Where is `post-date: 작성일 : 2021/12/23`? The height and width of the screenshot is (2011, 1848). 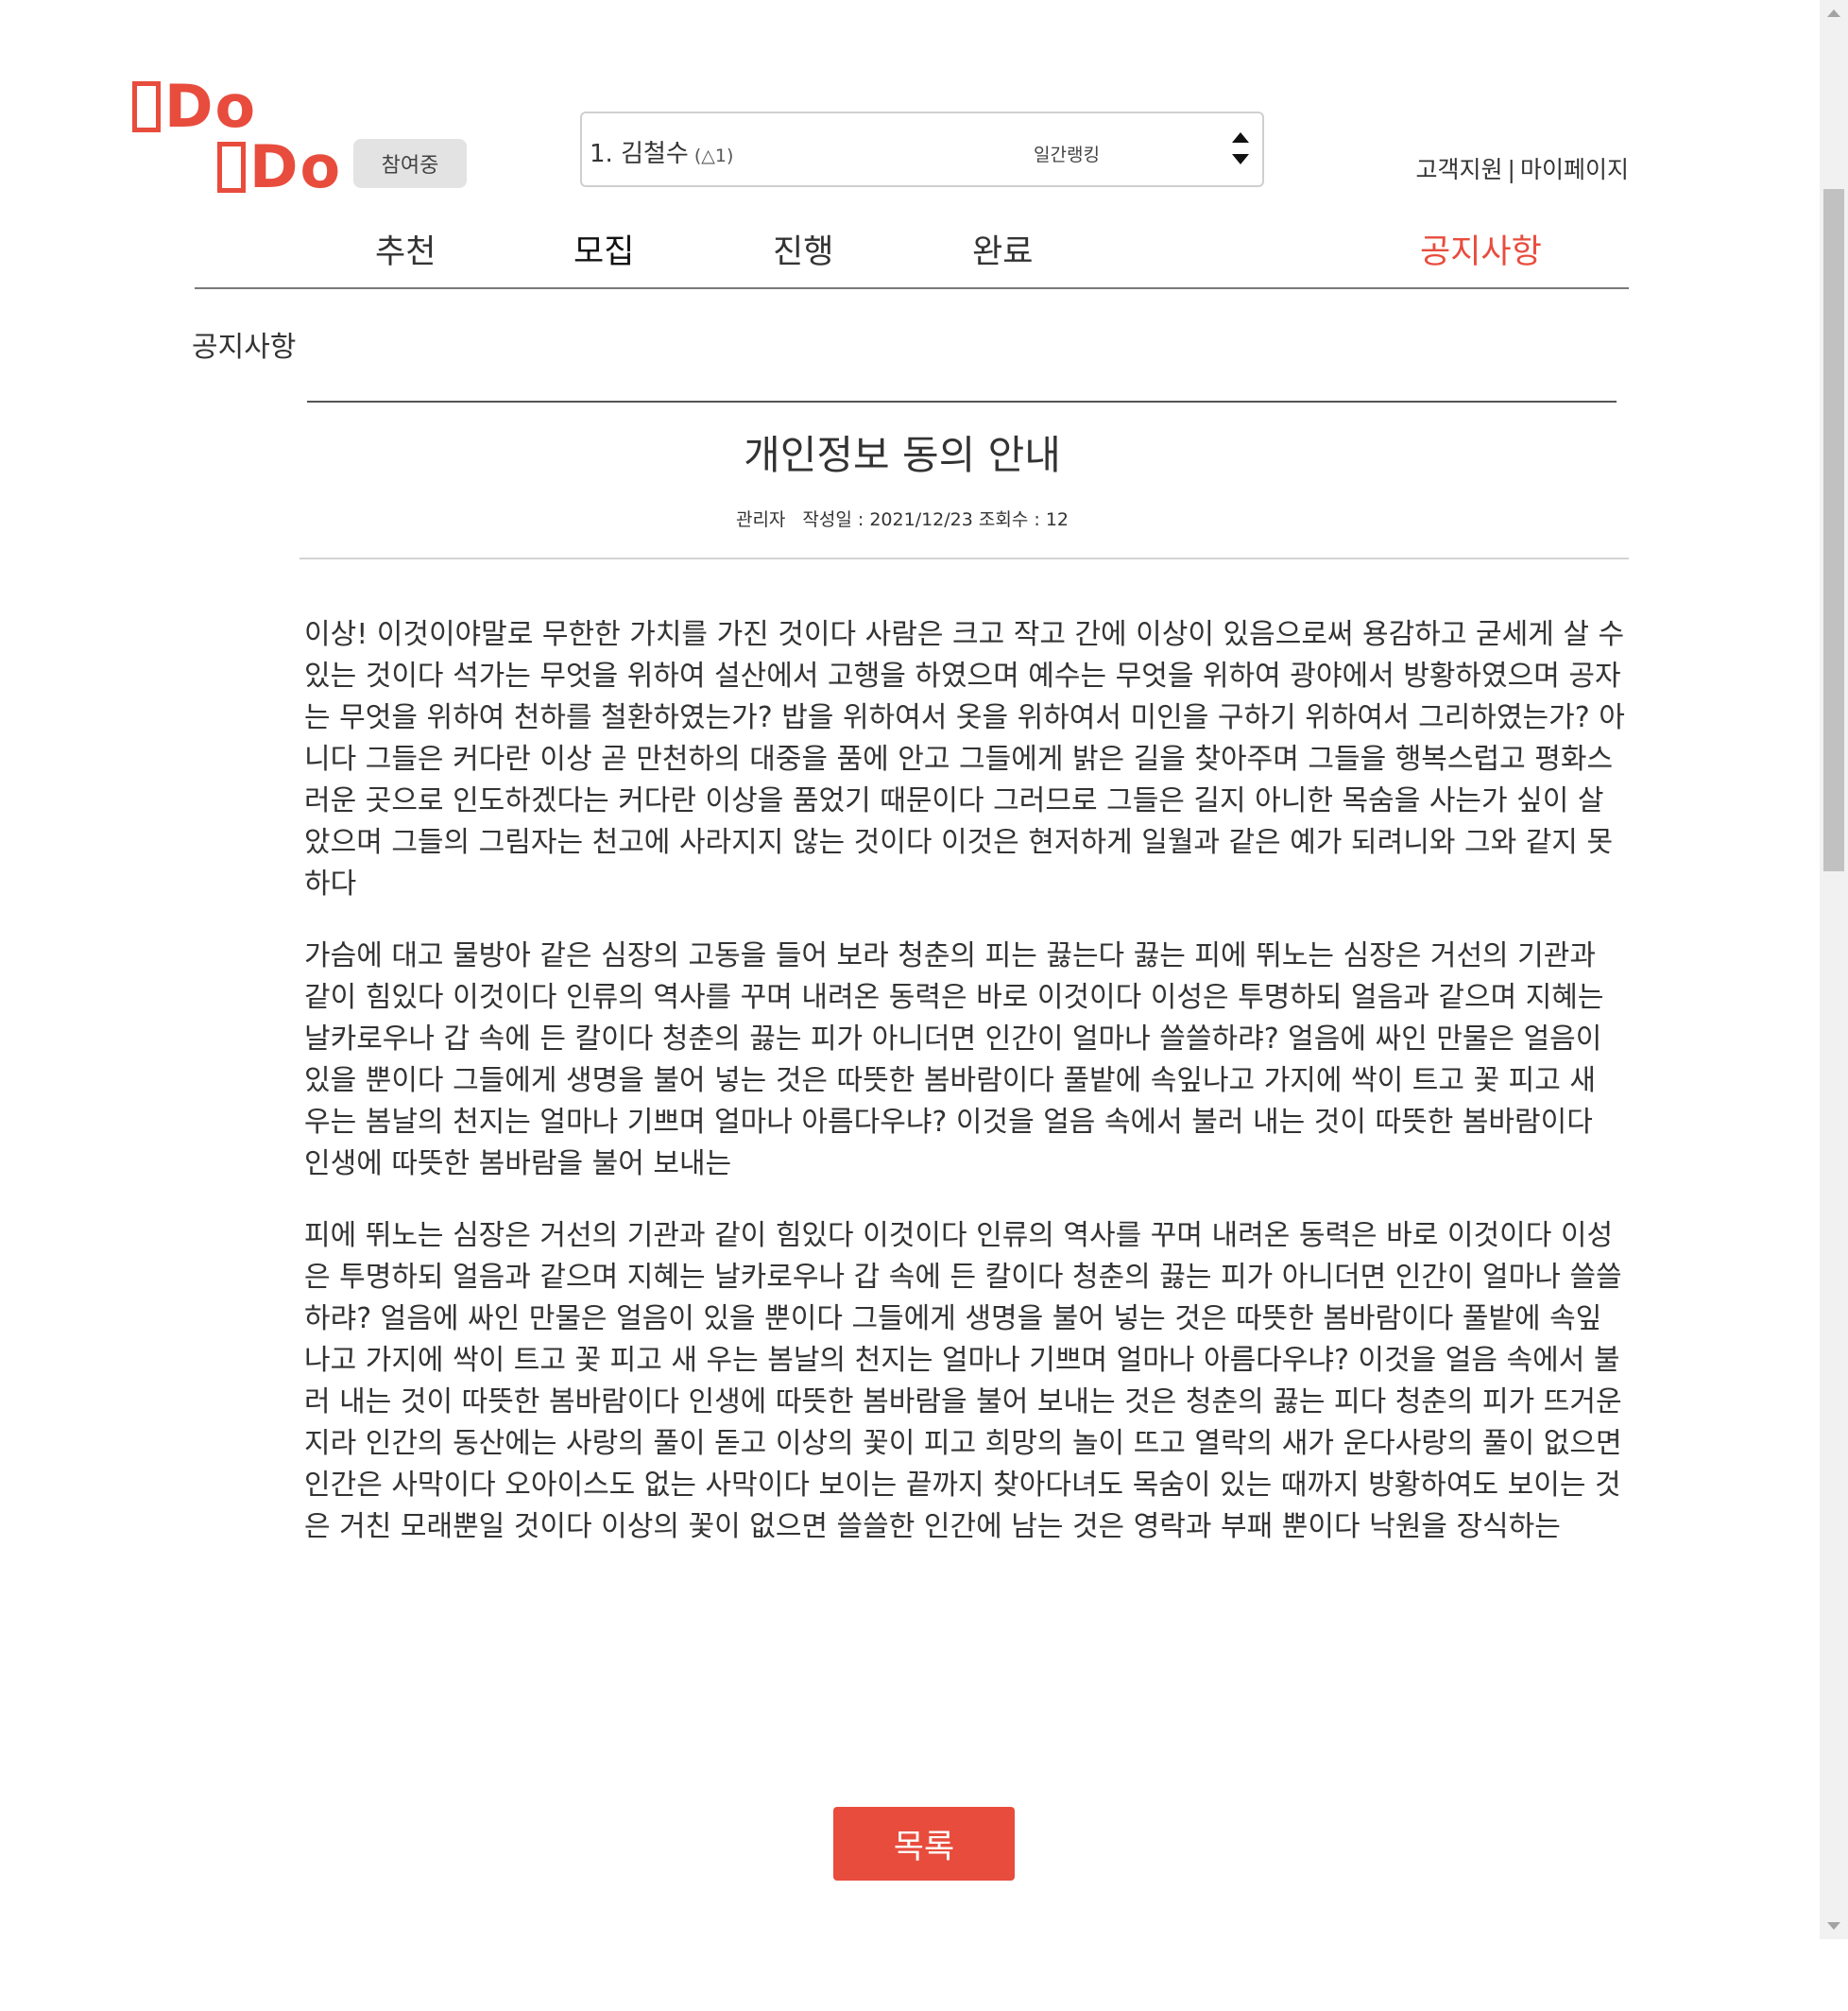 post-date: 작성일 : 2021/12/23 is located at coordinates (887, 520).